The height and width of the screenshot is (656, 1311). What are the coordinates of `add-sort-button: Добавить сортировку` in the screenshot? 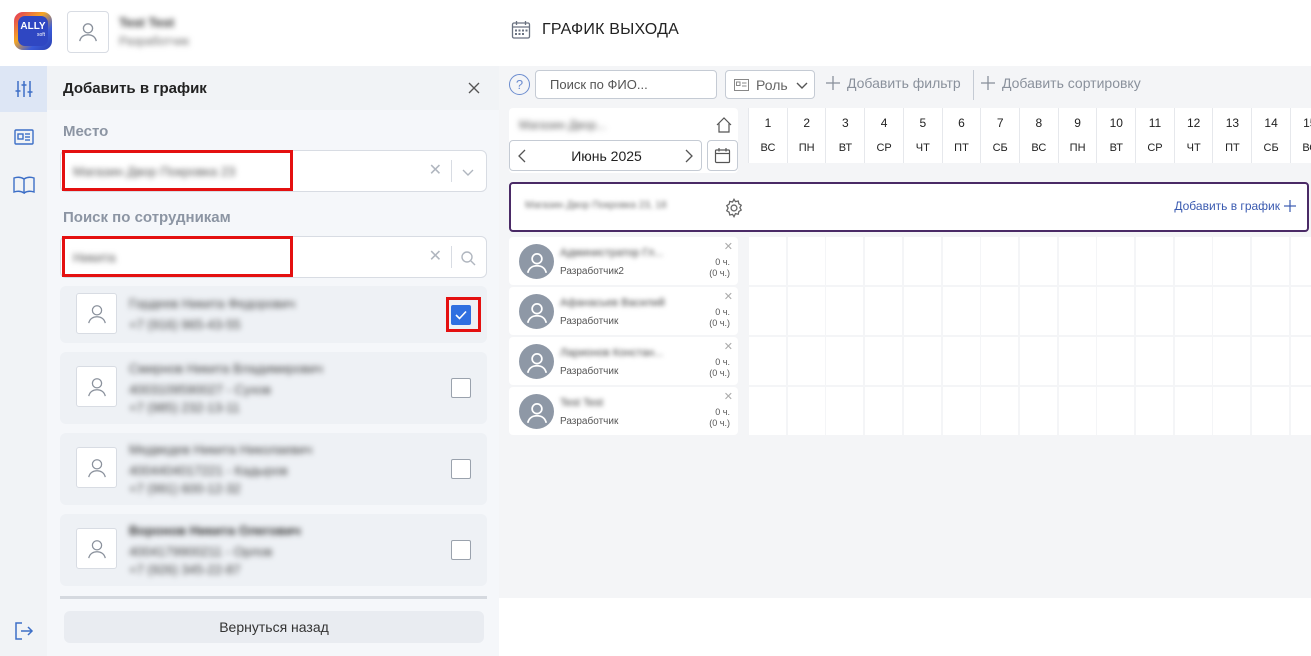 It's located at (1060, 83).